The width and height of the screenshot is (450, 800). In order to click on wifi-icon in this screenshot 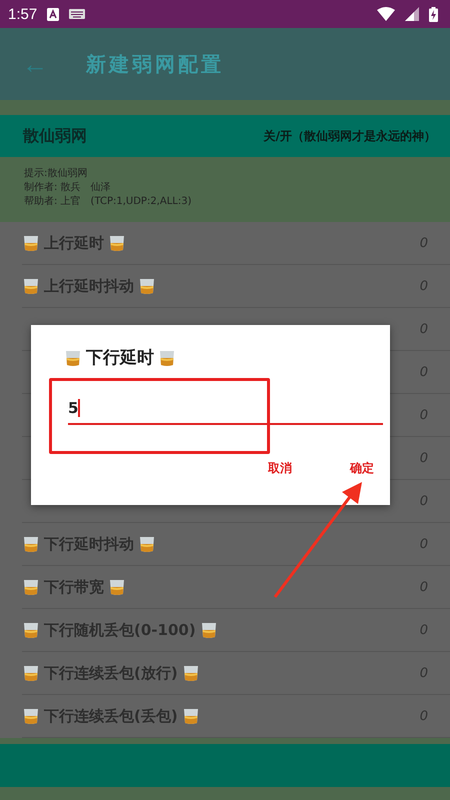, I will do `click(386, 14)`.